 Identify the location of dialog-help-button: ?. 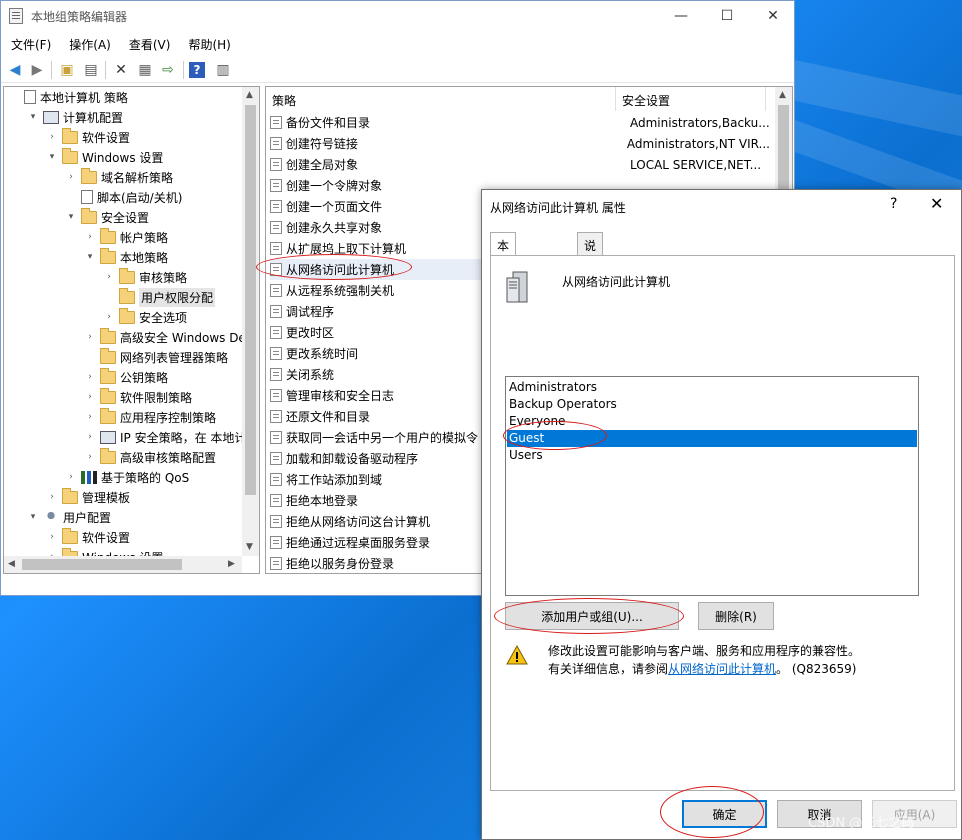
(893, 204).